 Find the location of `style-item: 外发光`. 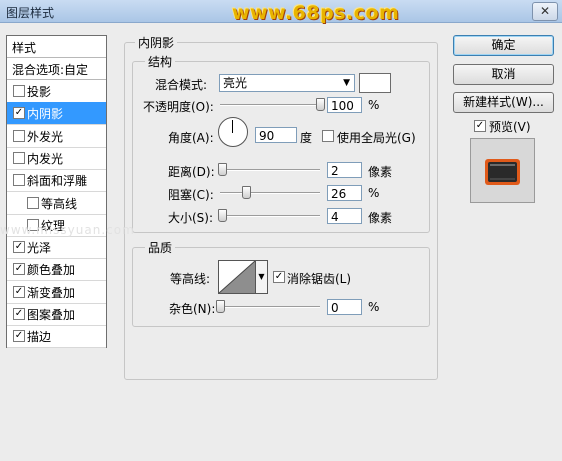

style-item: 外发光 is located at coordinates (56, 136).